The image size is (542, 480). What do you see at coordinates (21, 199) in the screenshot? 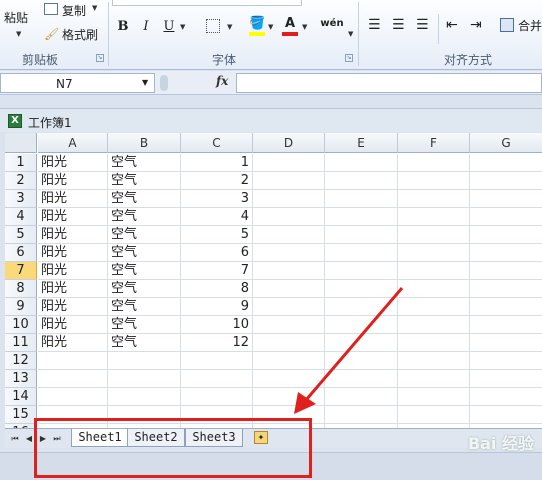
I see `row-header-3: 3` at bounding box center [21, 199].